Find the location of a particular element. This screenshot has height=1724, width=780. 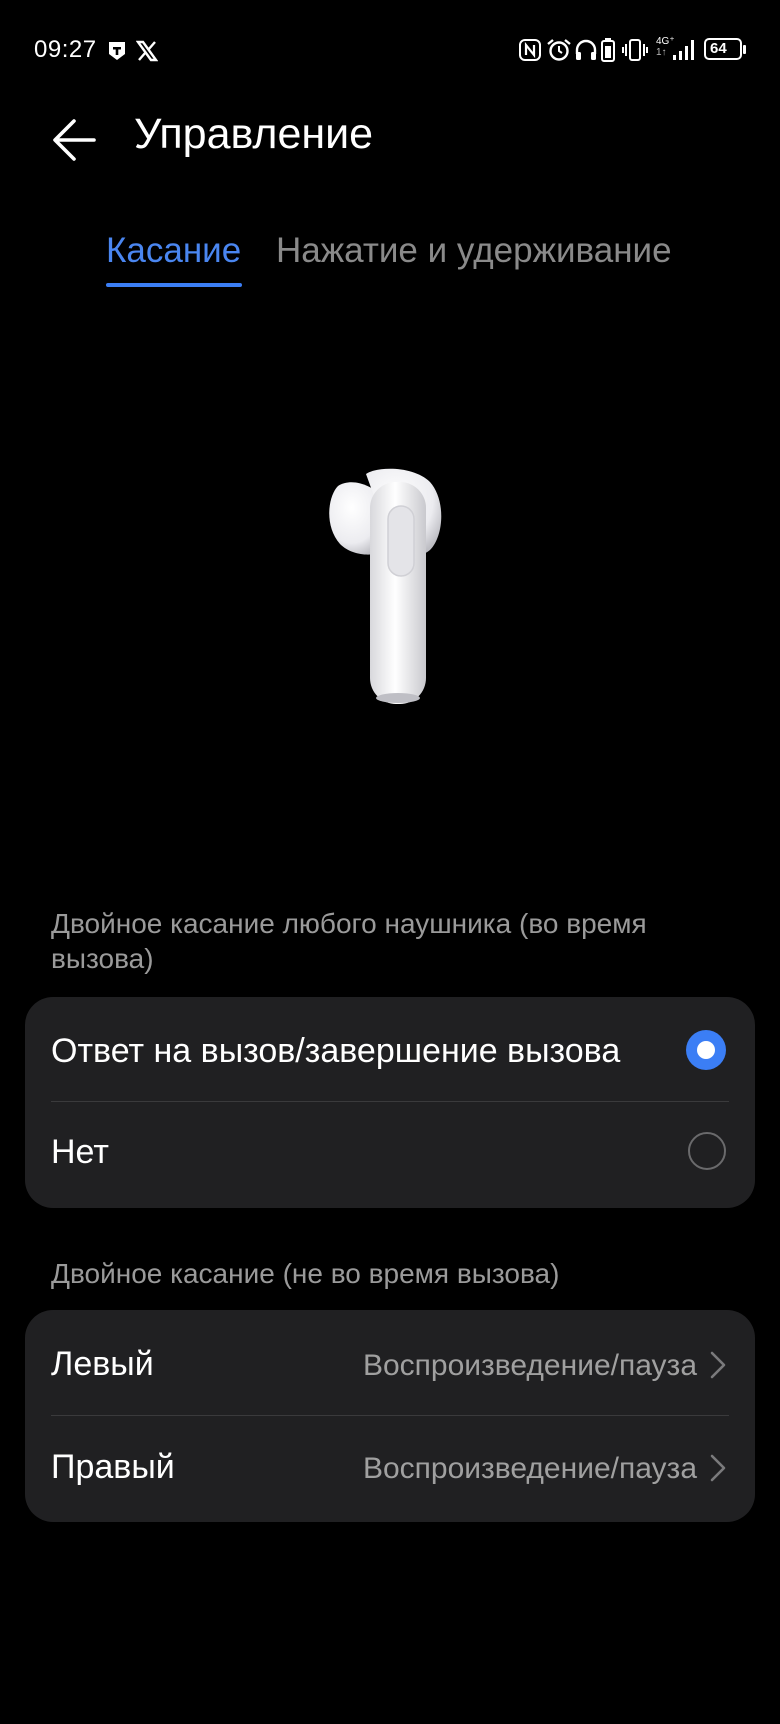

row-right-earbud: Правый Воспроизведение/пауза is located at coordinates (390, 1467).